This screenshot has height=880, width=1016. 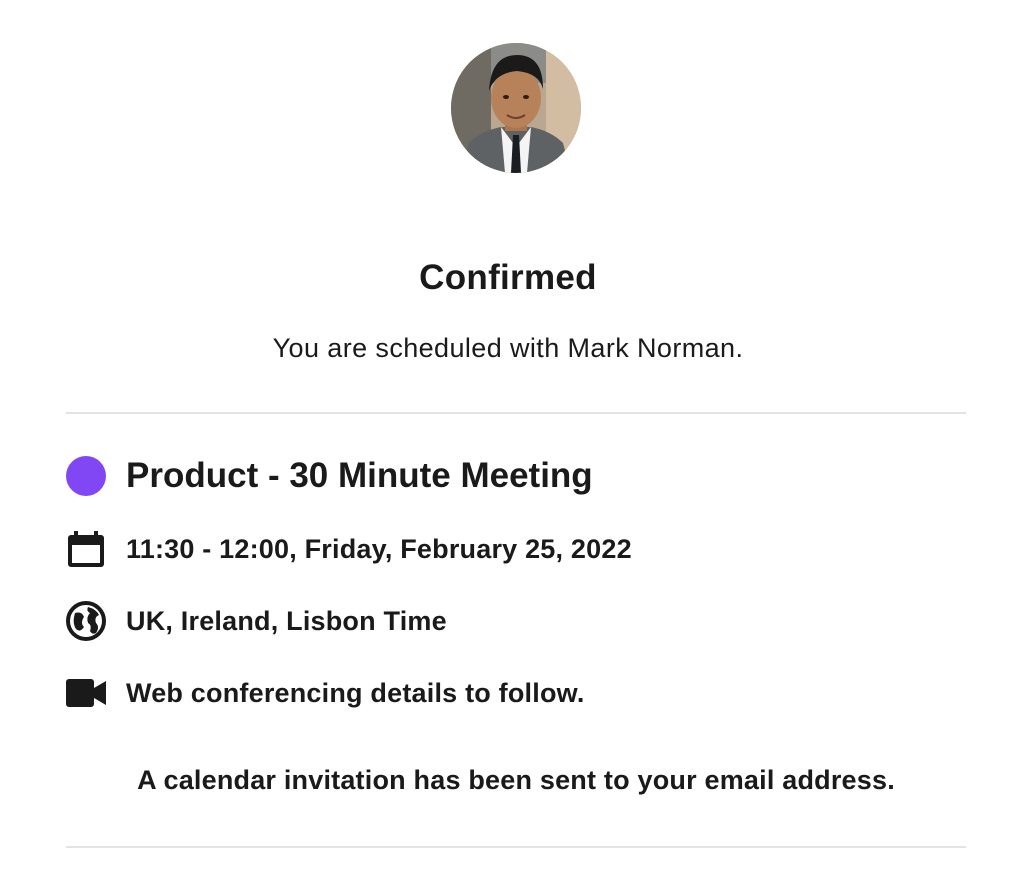 I want to click on event-datetime-row: 11:30 - 12:00, Friday, February 25, 2022, so click(x=349, y=549).